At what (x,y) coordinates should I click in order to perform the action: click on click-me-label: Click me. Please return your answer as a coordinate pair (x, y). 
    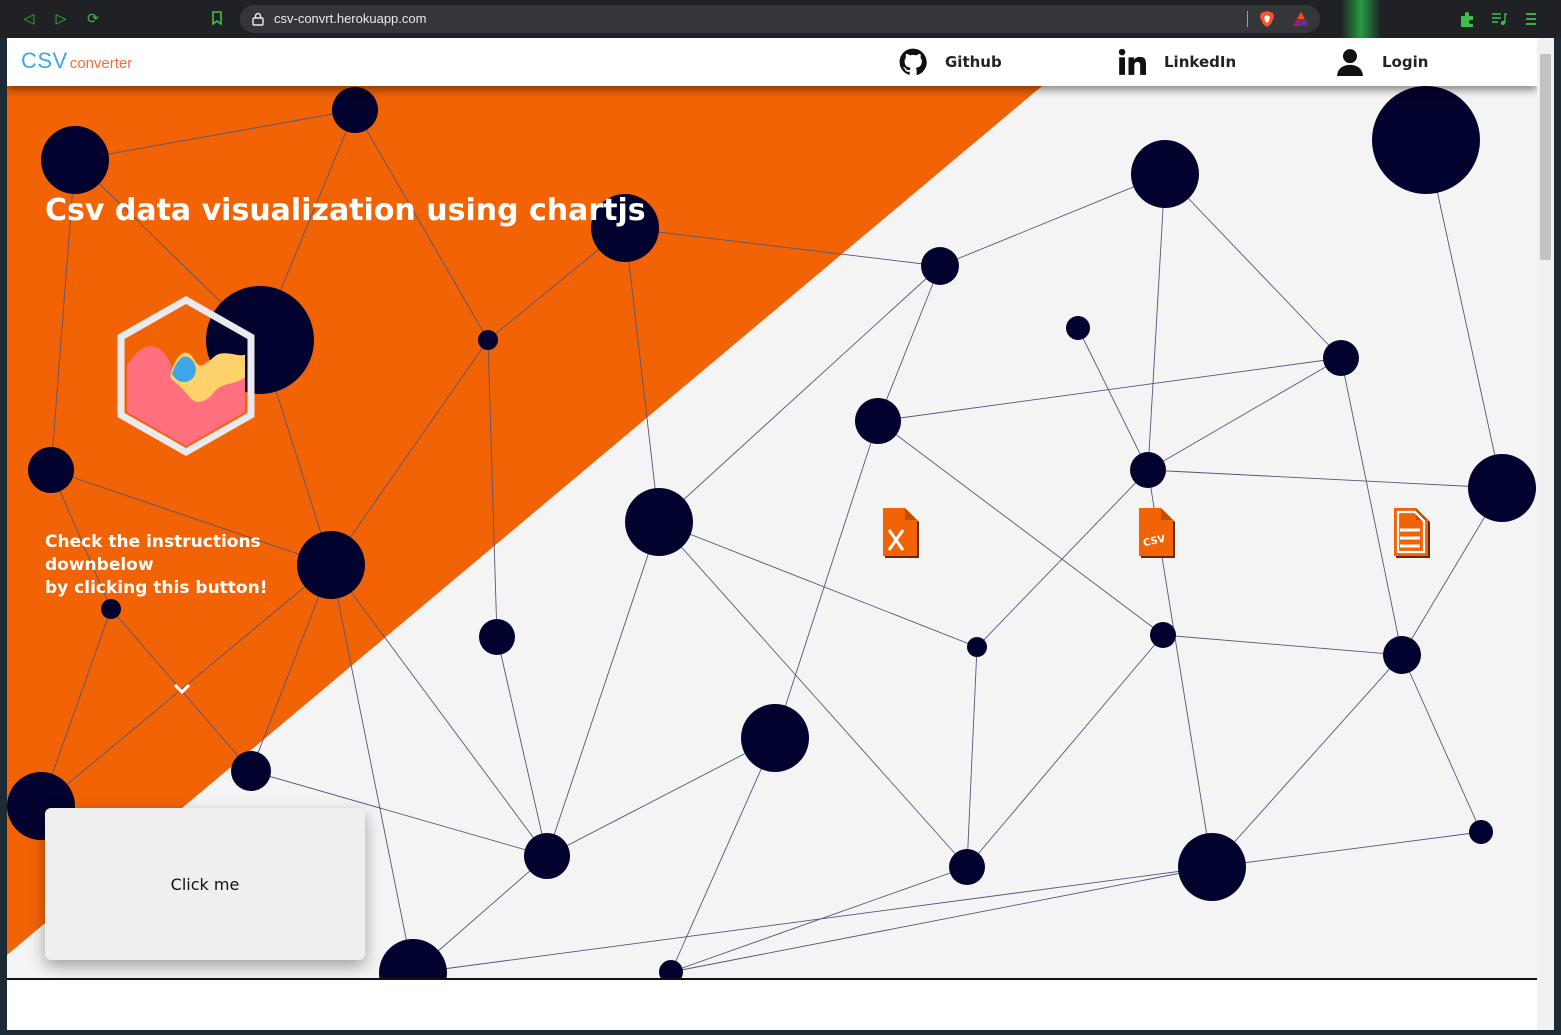
    Looking at the image, I should click on (205, 884).